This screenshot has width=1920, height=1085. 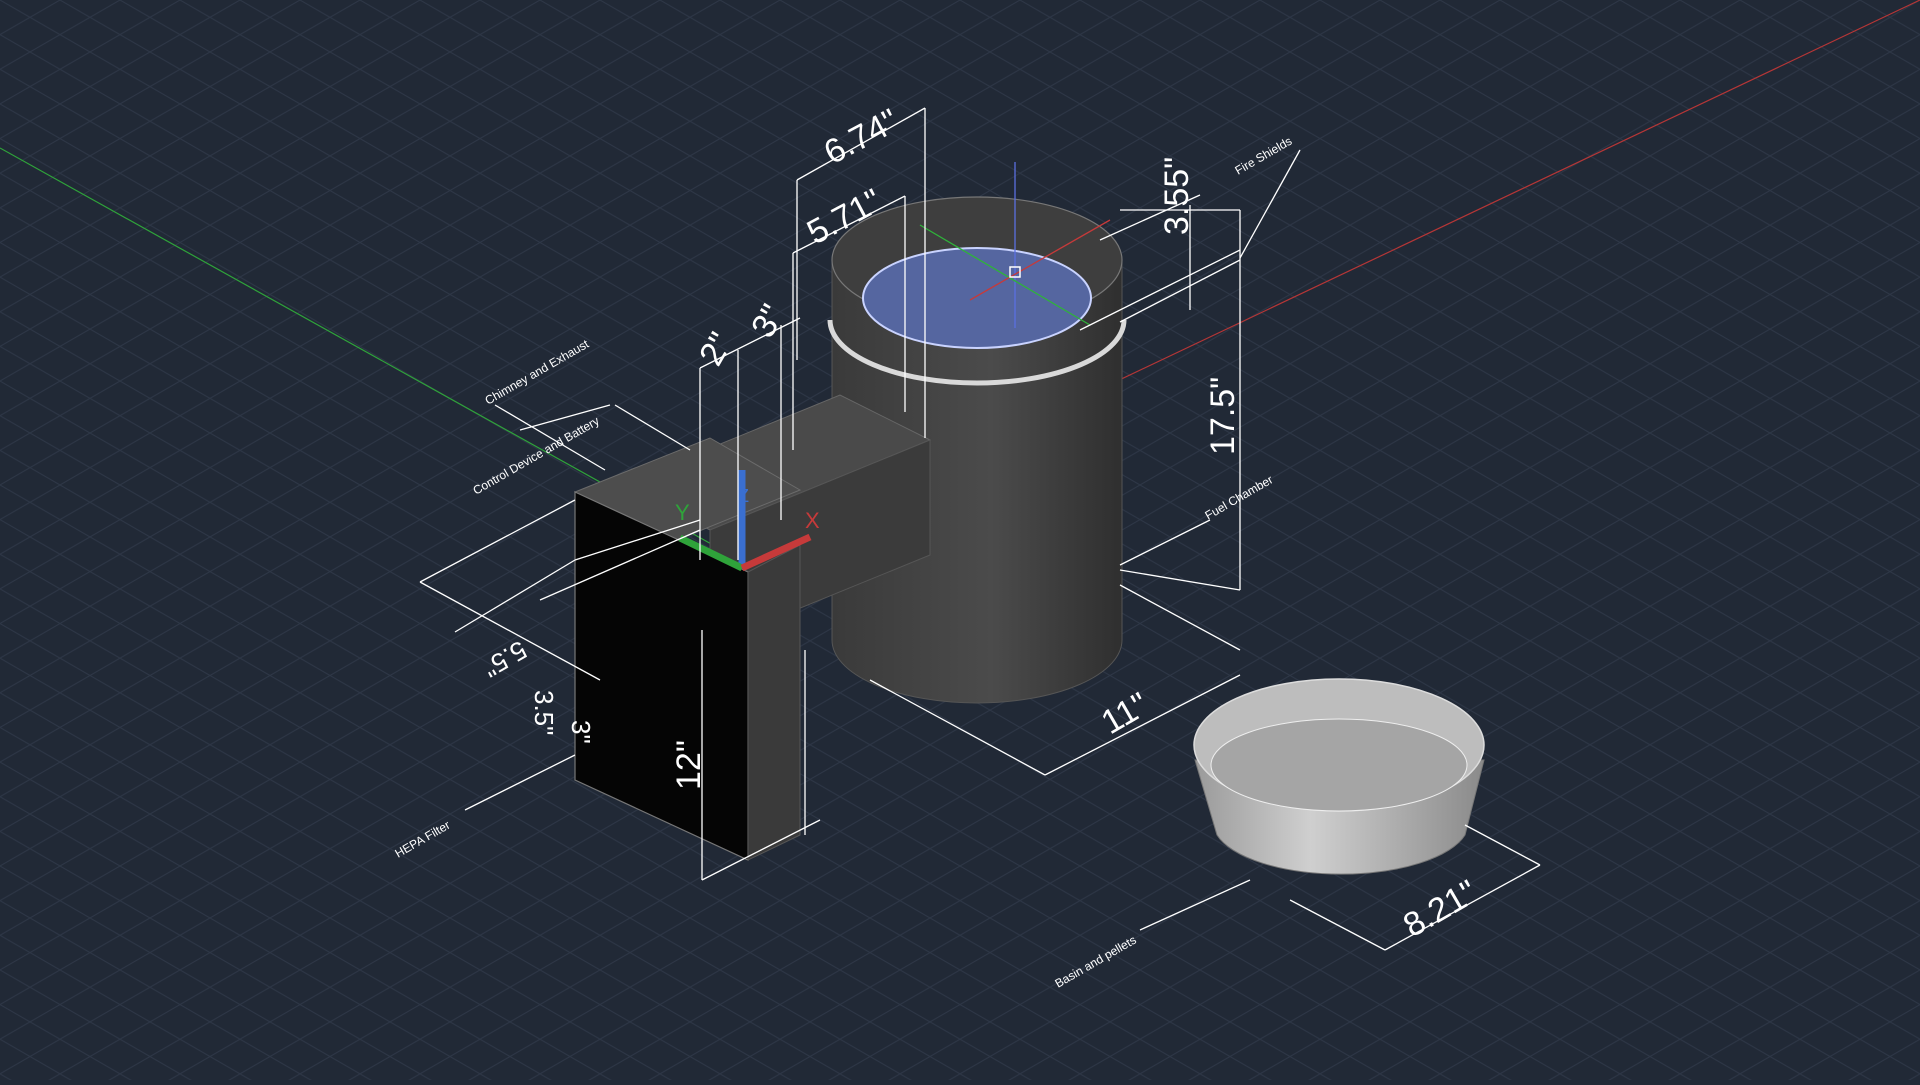 I want to click on ucs-y-label: Y, so click(x=682, y=512).